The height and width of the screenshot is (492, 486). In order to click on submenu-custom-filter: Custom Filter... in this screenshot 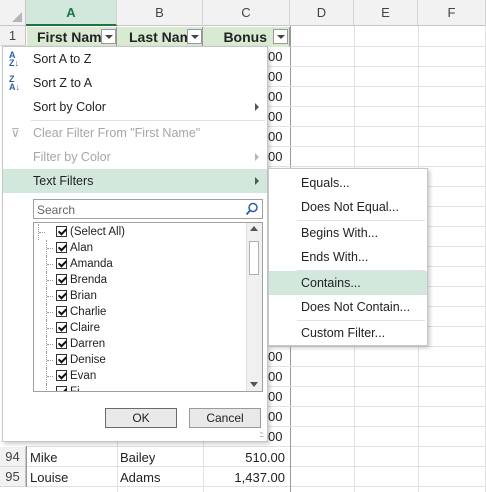, I will do `click(348, 333)`.